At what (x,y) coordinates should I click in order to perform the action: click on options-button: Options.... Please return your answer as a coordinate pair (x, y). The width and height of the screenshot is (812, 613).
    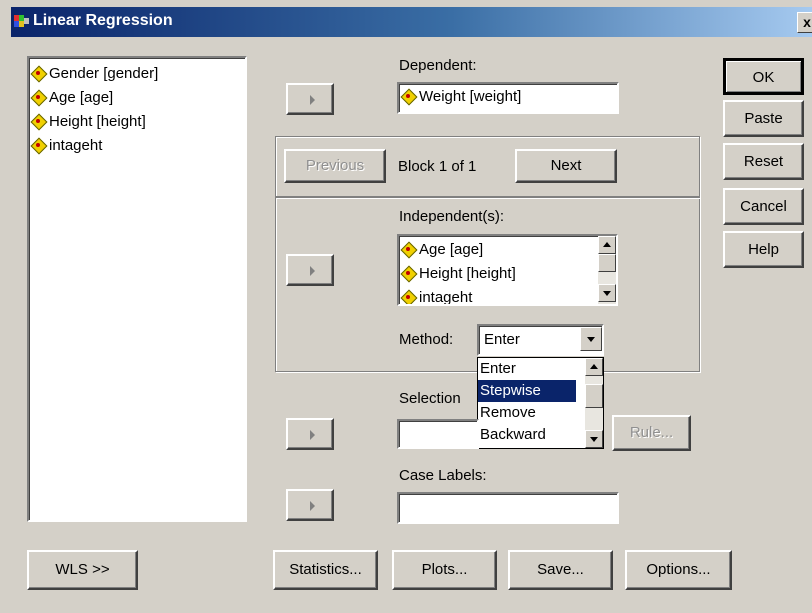
    Looking at the image, I should click on (678, 570).